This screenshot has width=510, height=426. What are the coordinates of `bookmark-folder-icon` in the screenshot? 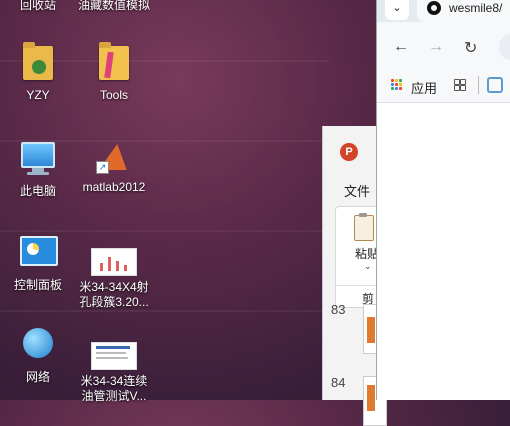 It's located at (495, 85).